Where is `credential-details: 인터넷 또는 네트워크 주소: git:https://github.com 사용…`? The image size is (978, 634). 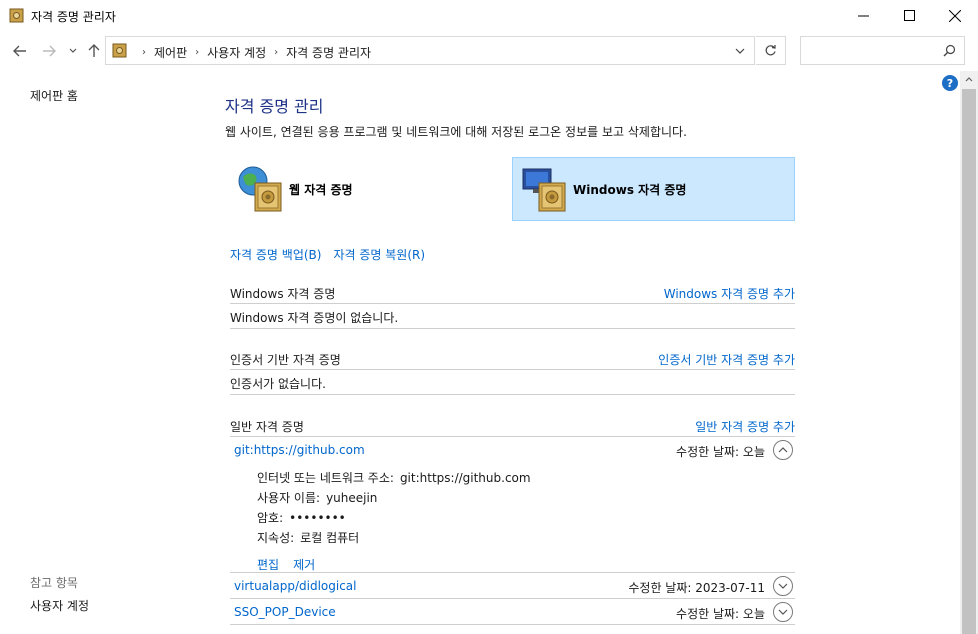 credential-details: 인터넷 또는 네트워크 주소: git:https://github.com 사용… is located at coordinates (512, 518).